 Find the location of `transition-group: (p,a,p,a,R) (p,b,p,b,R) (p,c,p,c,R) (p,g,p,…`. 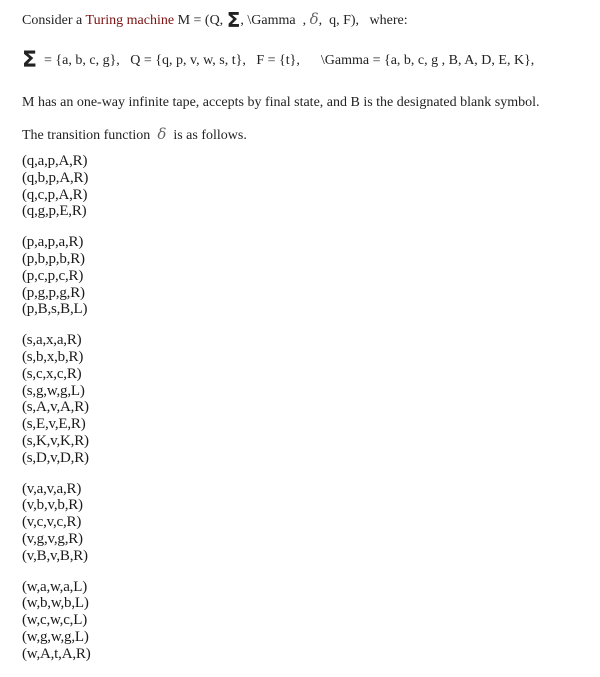

transition-group: (p,a,p,a,R) (p,b,p,b,R) (p,c,p,c,R) (p,g,p,… is located at coordinates (56, 276).